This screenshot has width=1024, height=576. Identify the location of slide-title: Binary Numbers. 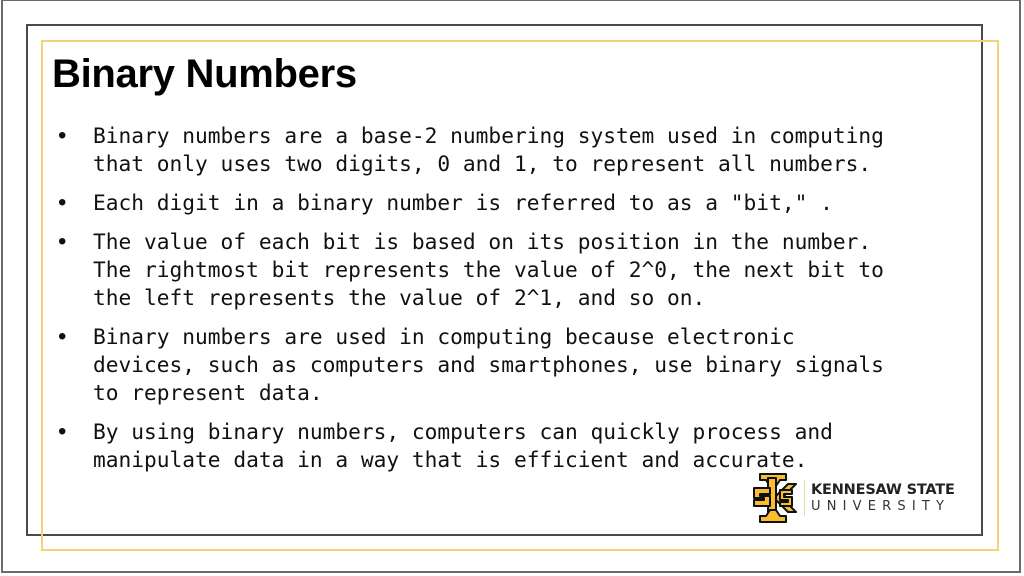
(204, 74).